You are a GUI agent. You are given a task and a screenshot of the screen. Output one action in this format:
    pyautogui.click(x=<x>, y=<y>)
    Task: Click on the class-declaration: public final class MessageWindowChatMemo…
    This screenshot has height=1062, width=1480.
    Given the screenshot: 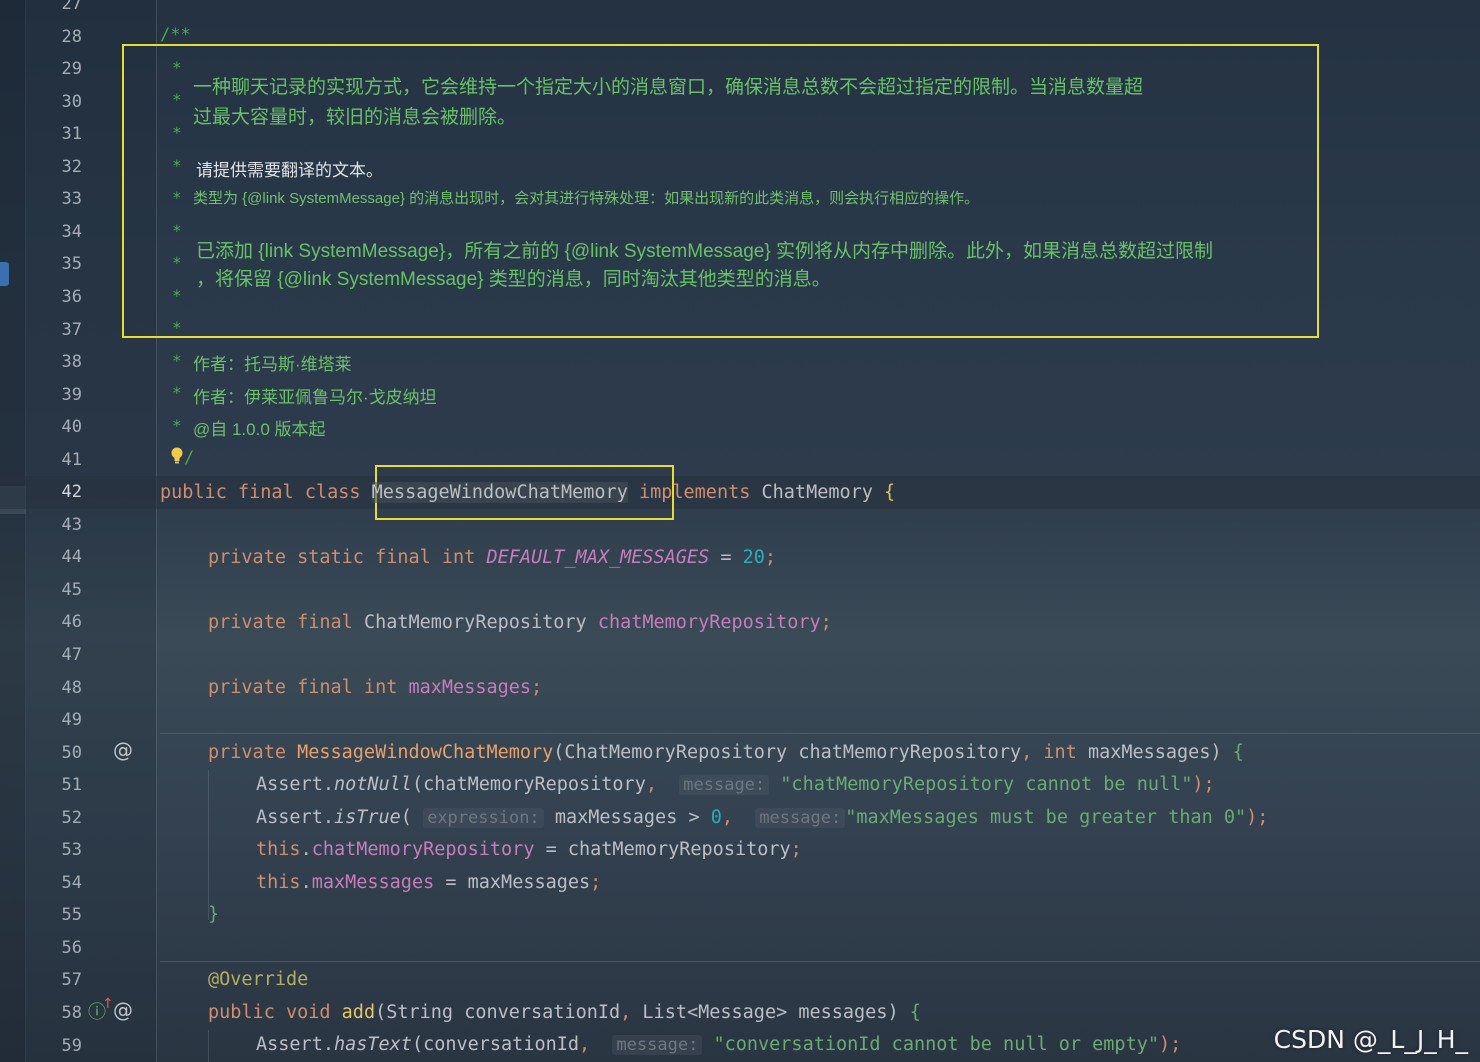 What is the action you would take?
    pyautogui.click(x=527, y=492)
    